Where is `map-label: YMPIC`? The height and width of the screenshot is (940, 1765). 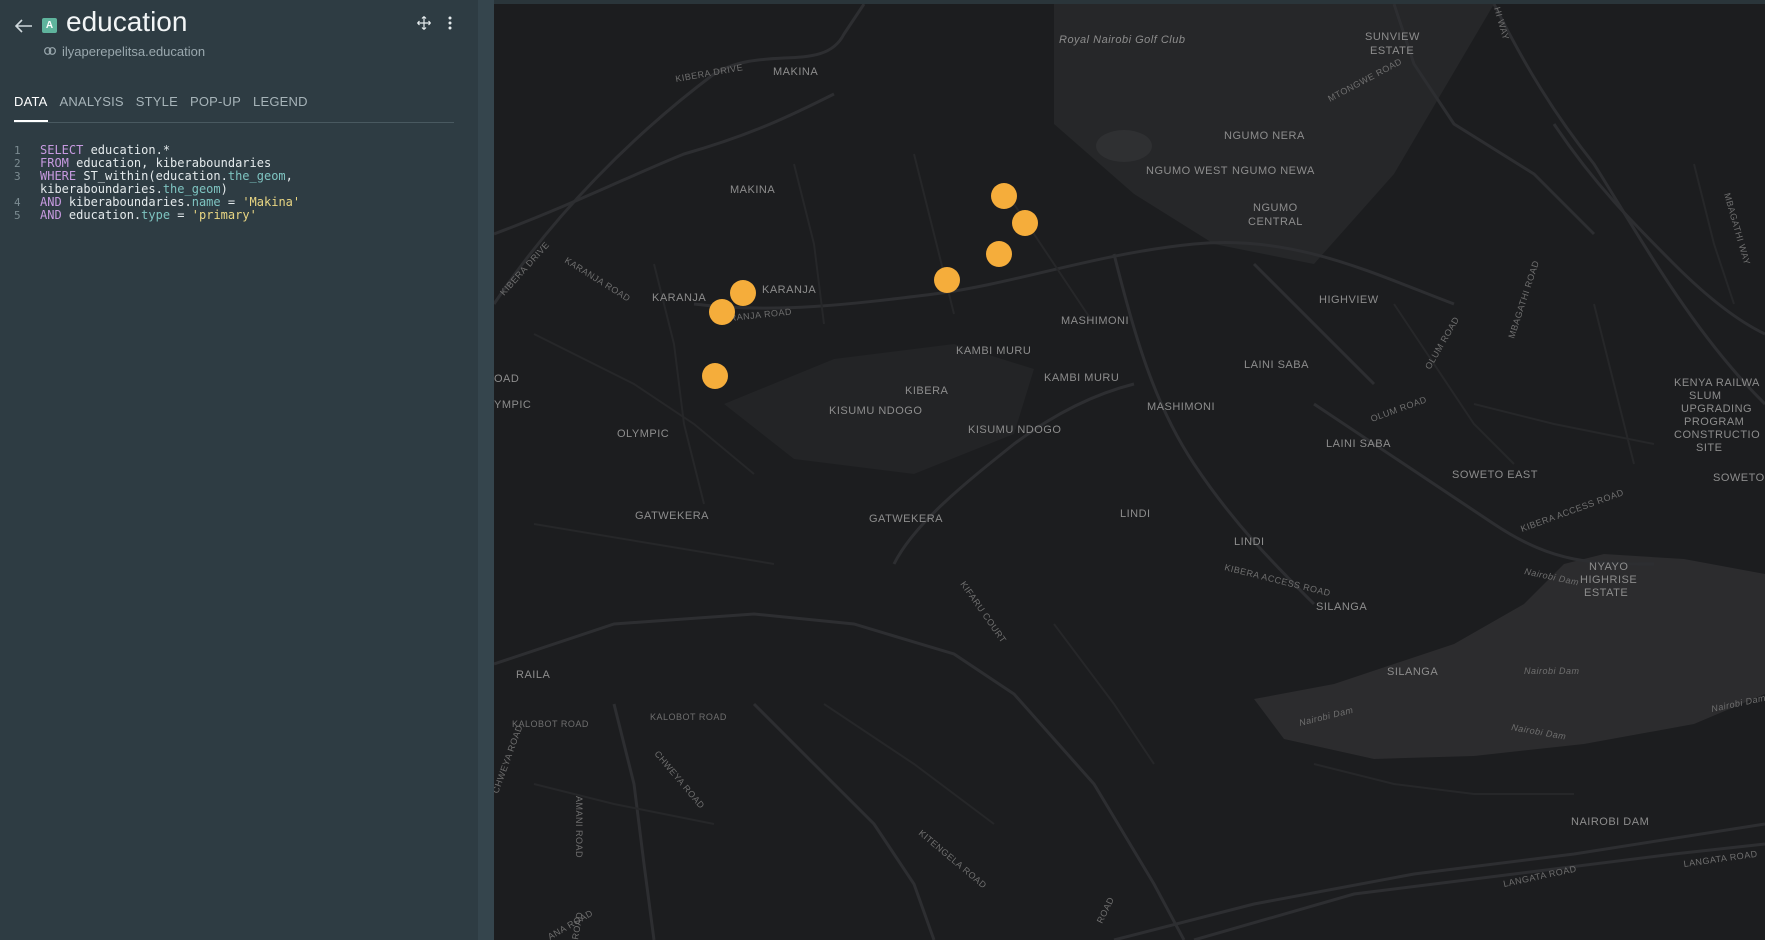 map-label: YMPIC is located at coordinates (512, 405).